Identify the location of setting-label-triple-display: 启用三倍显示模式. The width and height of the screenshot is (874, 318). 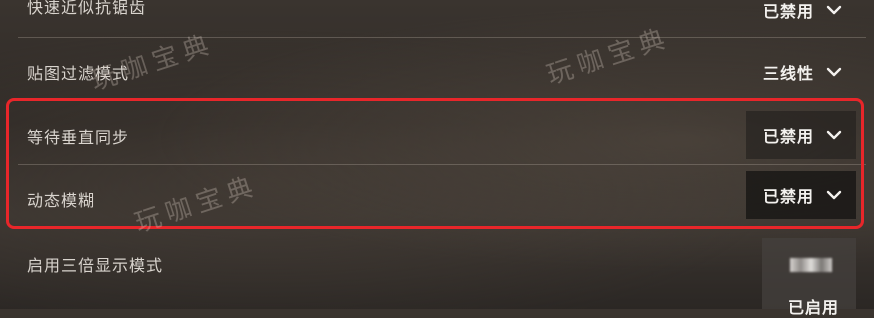
(95, 265).